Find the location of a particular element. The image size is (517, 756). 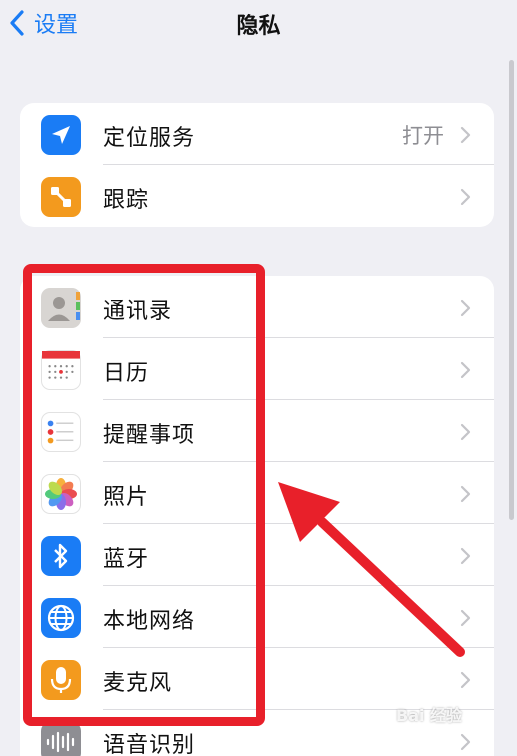

scrollbar is located at coordinates (511, 290).